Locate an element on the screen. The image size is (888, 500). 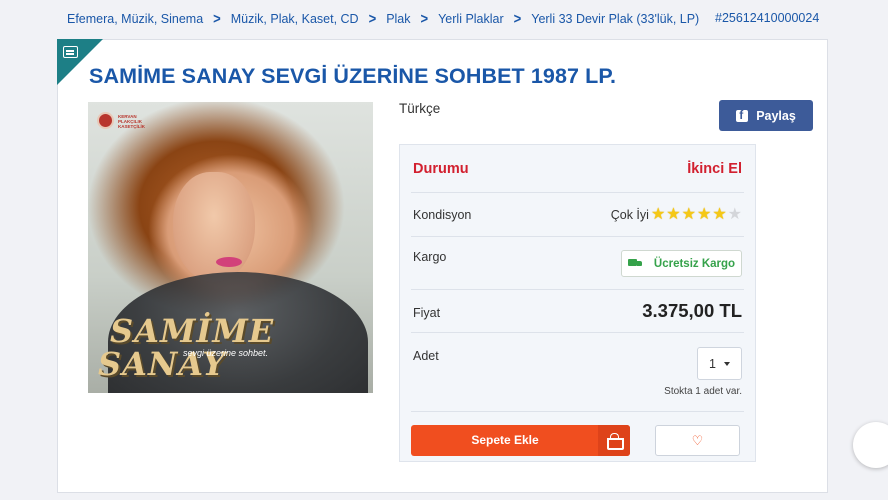
label-logo-icon is located at coordinates (105, 120).